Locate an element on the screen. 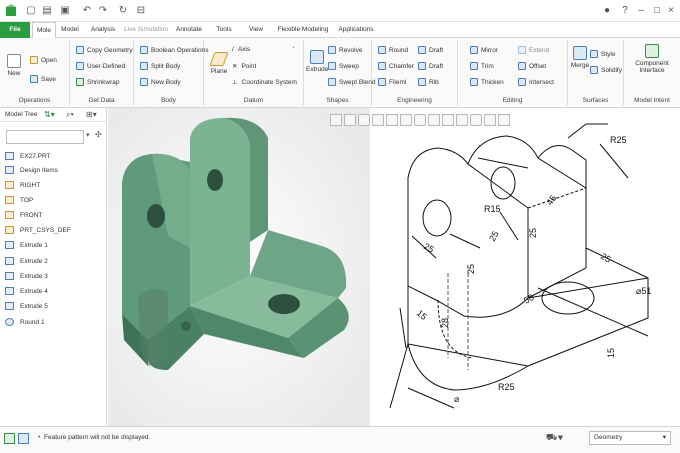 Image resolution: width=680 pixels, height=453 pixels. component-interface-button: Component Interface is located at coordinates (652, 59).